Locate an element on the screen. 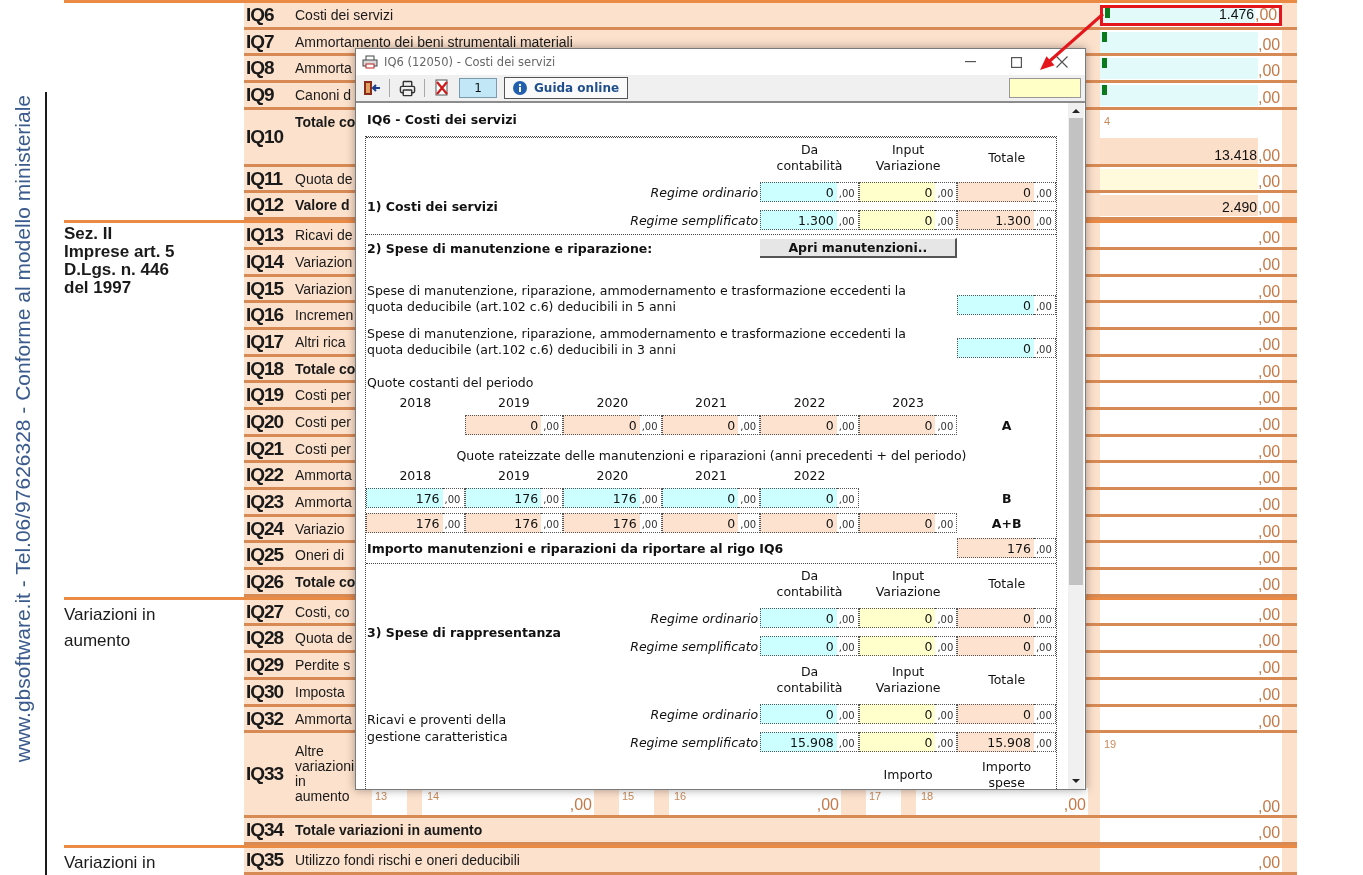 The image size is (1363, 875). form-heading: IQ6 - Costi dei servizi is located at coordinates (442, 119).